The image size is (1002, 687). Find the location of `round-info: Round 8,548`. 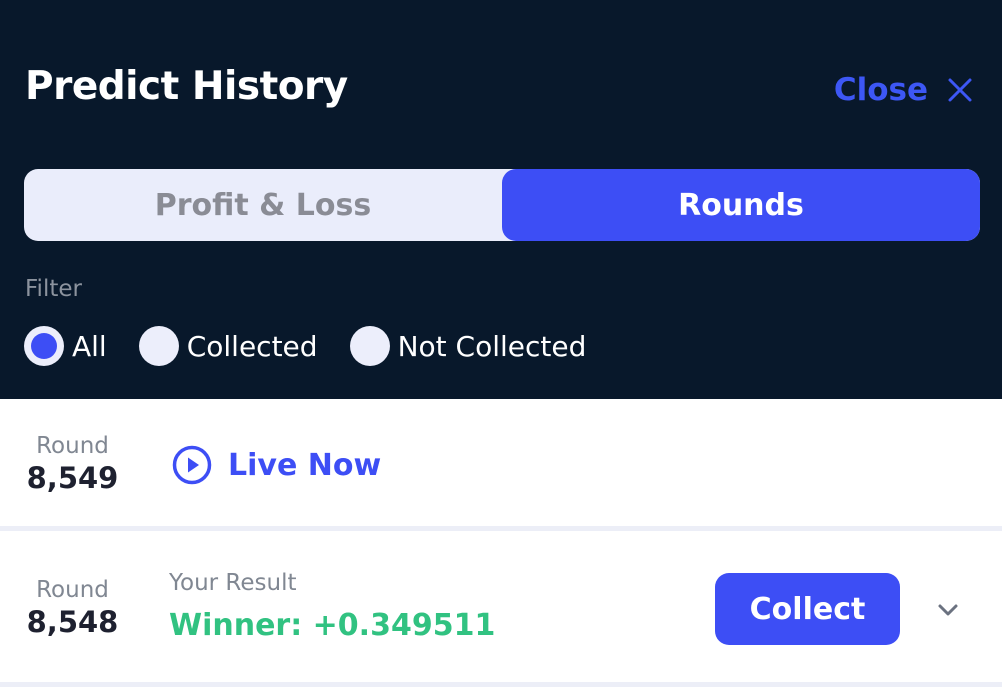

round-info: Round 8,548 is located at coordinates (72, 608).